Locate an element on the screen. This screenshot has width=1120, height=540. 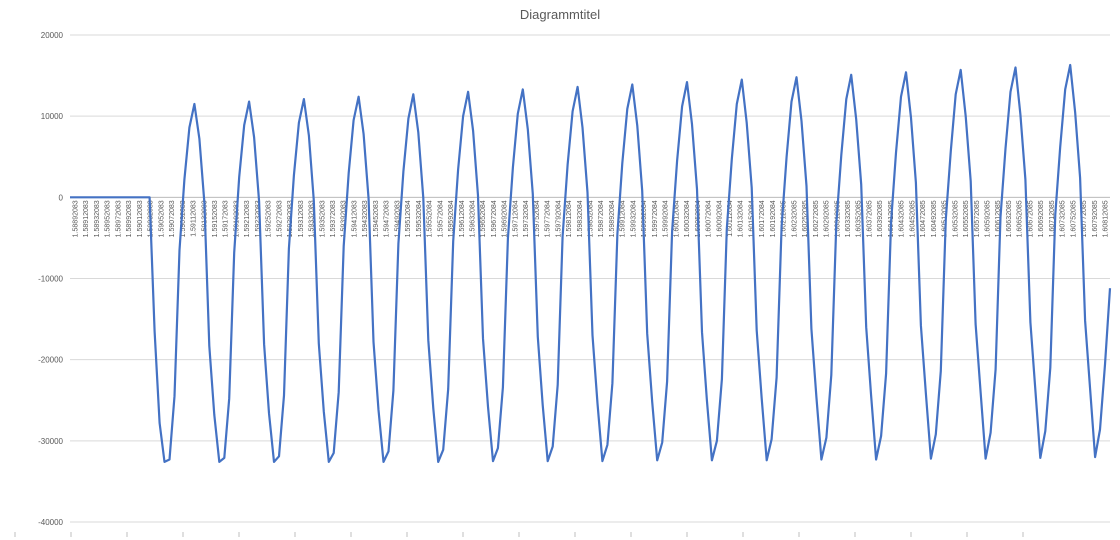
x-tick-label: 1.59672084 is located at coordinates (494, 218).